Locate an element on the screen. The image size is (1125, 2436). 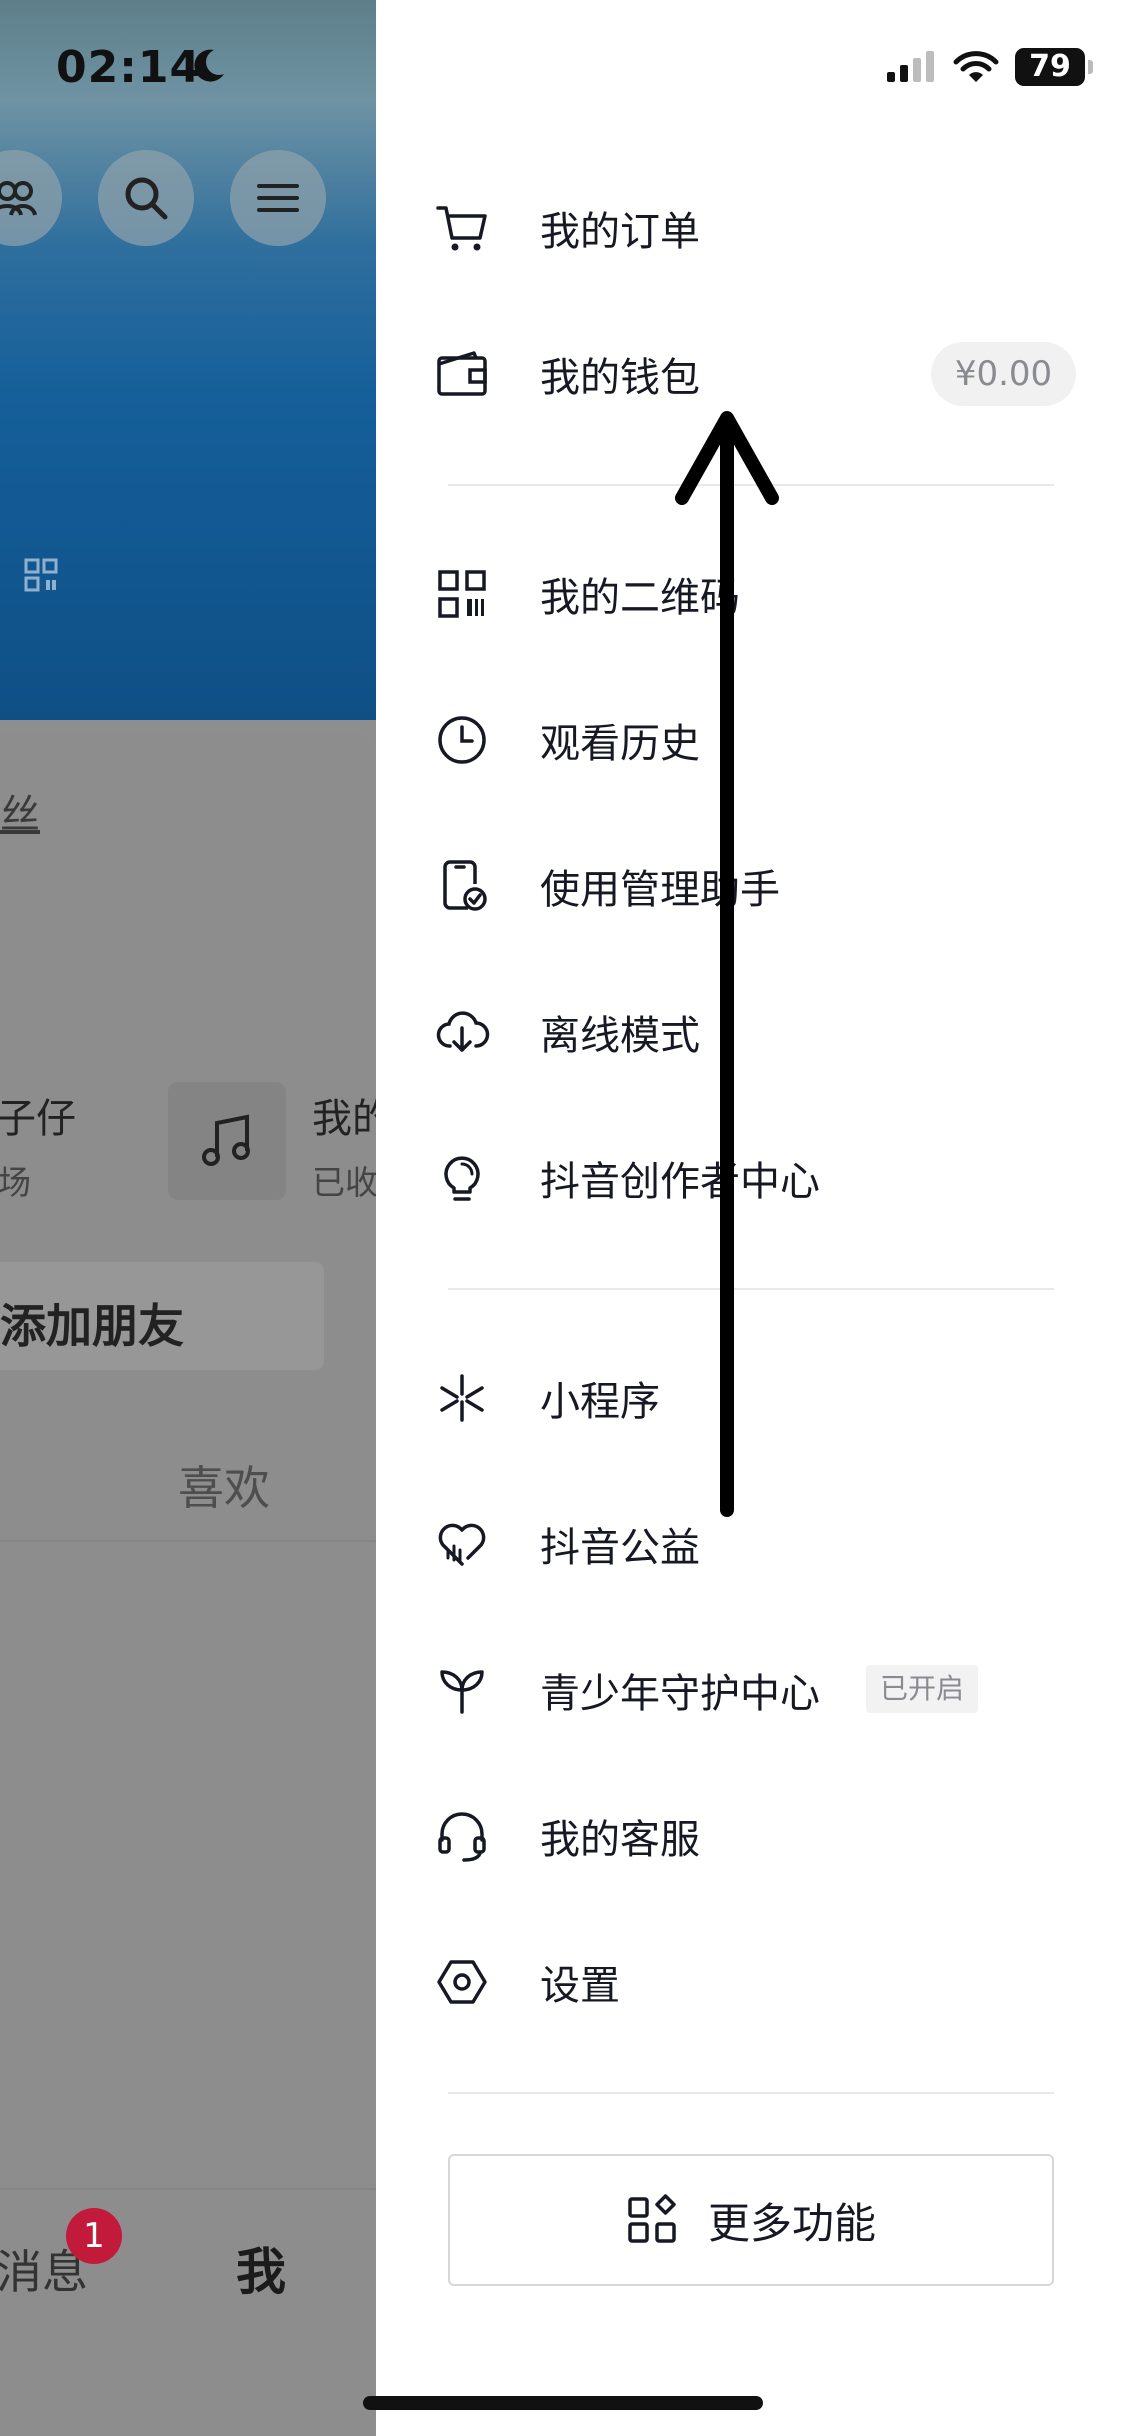
creator-center-label: 抖音创作者中心 is located at coordinates (680, 1182).